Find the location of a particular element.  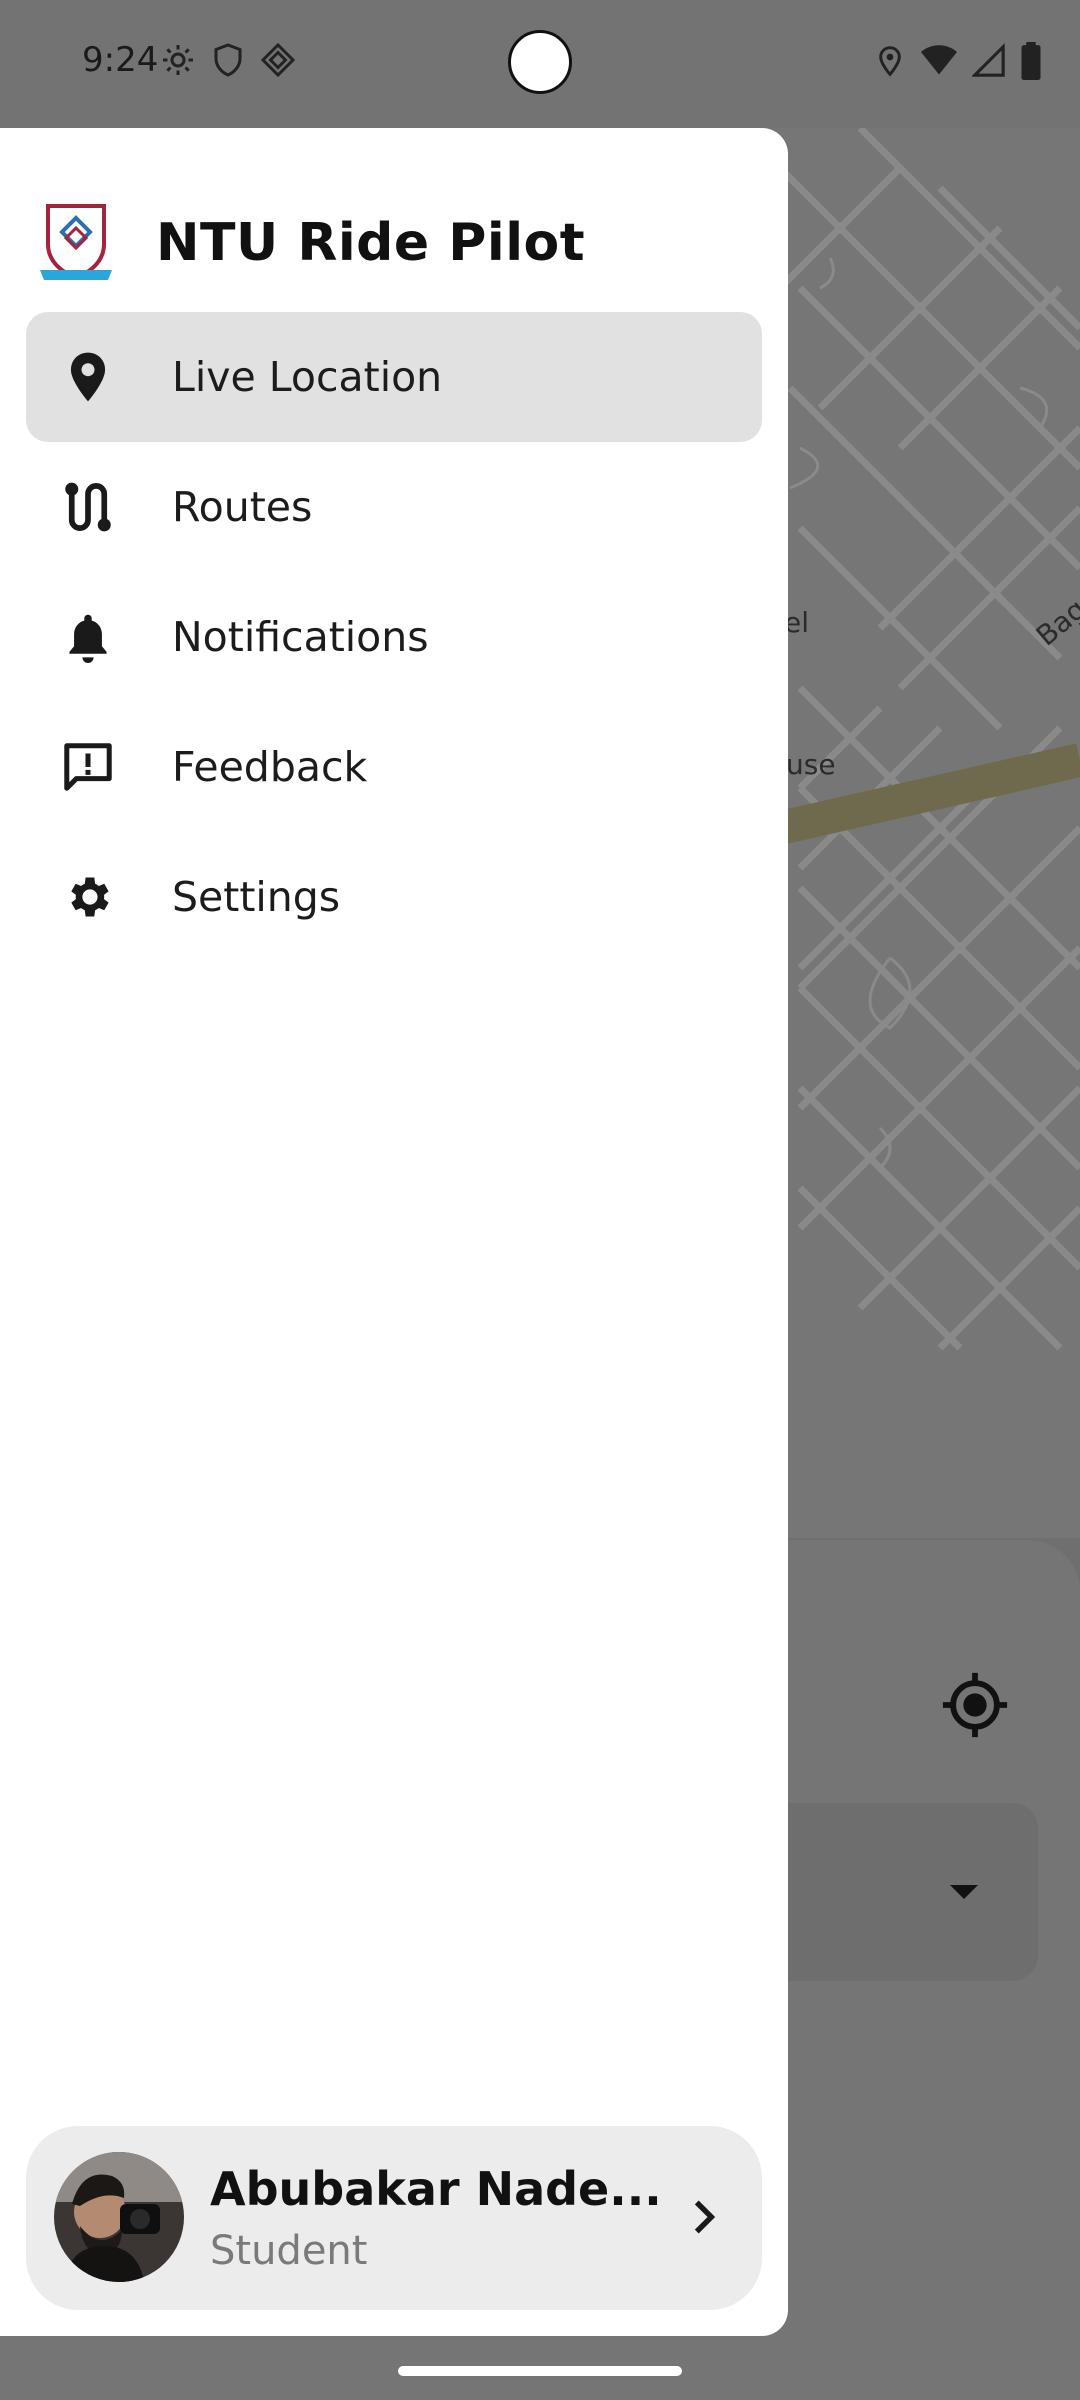

menu-item-label: Feedback is located at coordinates (270, 767).